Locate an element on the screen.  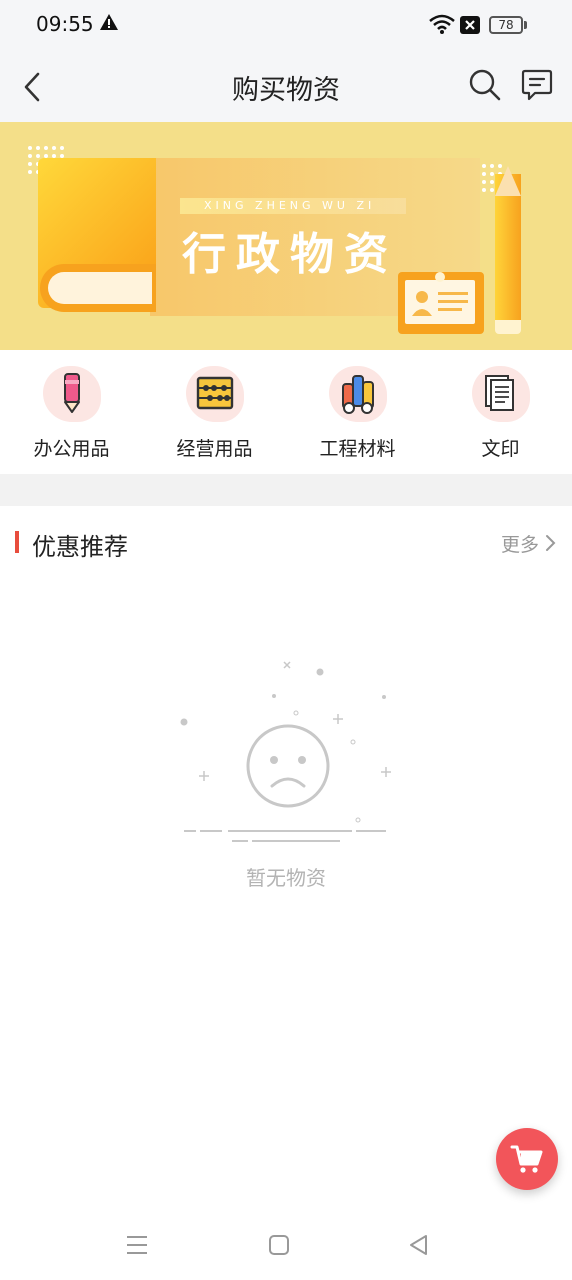
category-business-supplies: 经营用品 is located at coordinates (214, 412).